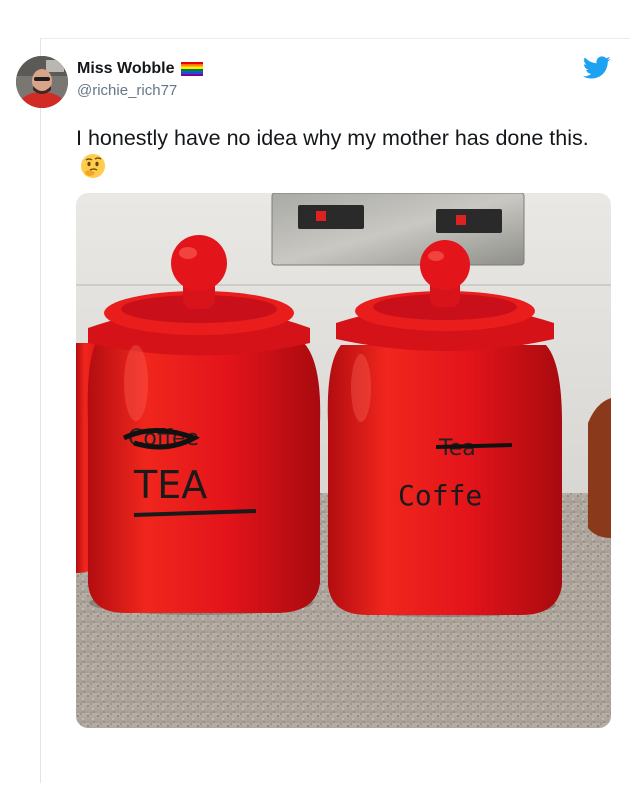 The width and height of the screenshot is (640, 785). What do you see at coordinates (597, 68) in the screenshot?
I see `twitter-bird-icon` at bounding box center [597, 68].